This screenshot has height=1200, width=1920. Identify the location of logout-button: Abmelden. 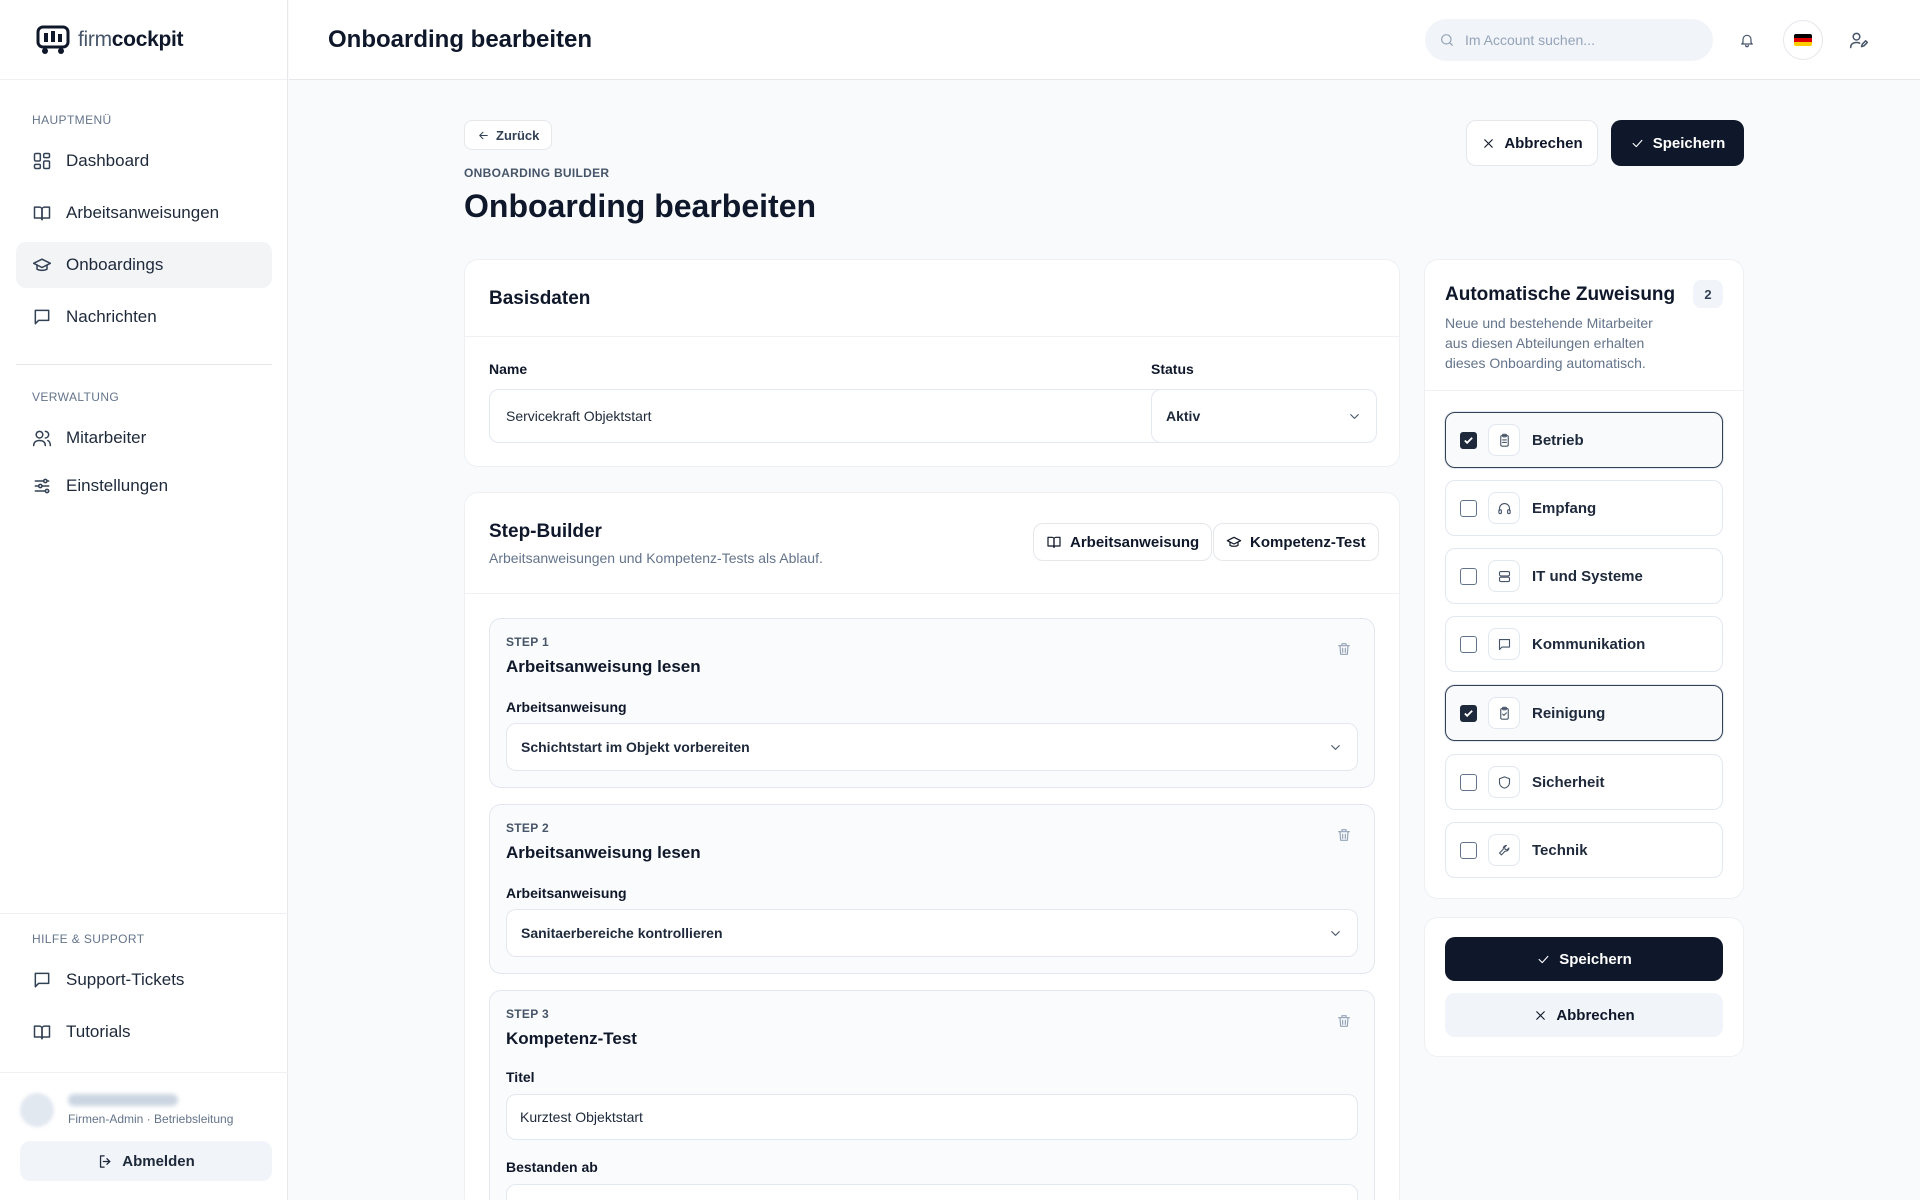
(146, 1161).